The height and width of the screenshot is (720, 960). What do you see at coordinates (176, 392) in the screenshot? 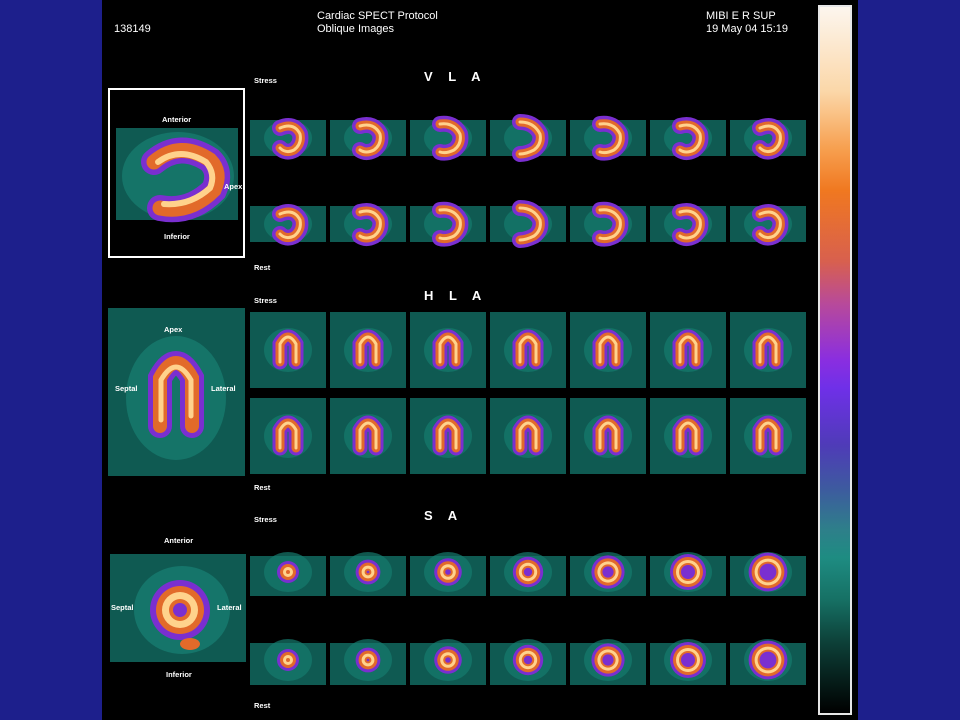
I see `hla-reference-image: Apex Septal Lateral` at bounding box center [176, 392].